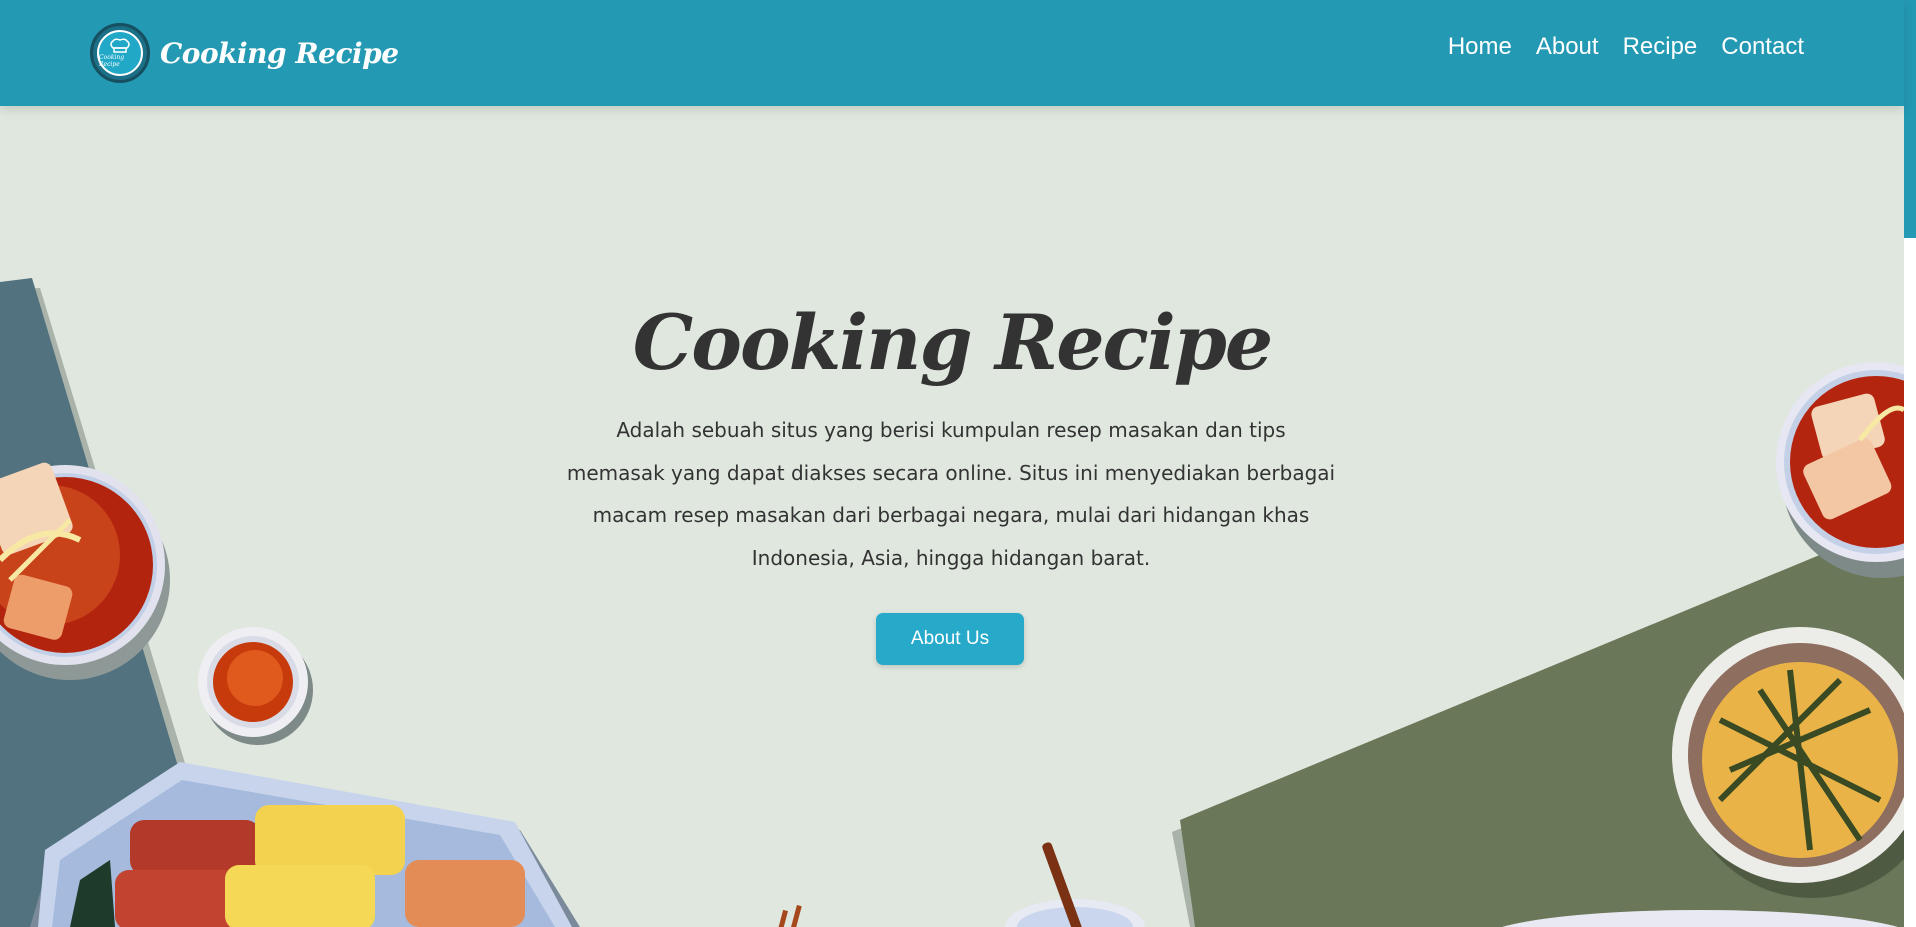 This screenshot has height=927, width=1916. I want to click on scrollbar-thumb, so click(1910, 119).